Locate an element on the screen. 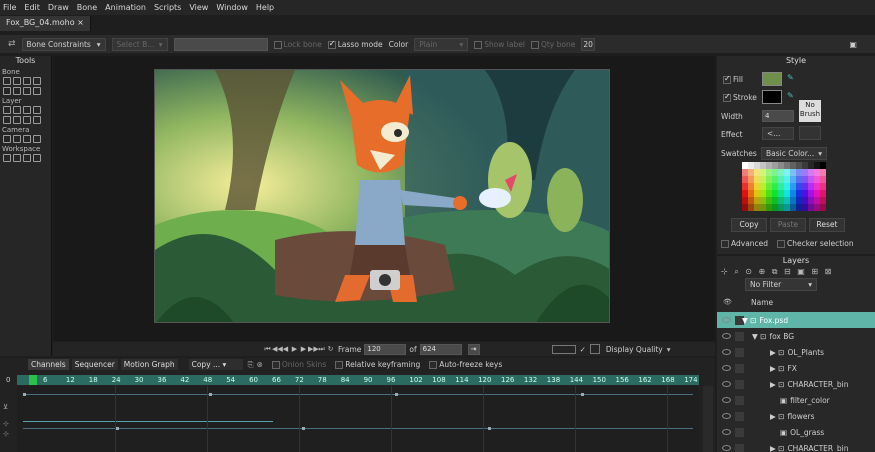  chevron-down-icon: ▾ is located at coordinates (669, 349).